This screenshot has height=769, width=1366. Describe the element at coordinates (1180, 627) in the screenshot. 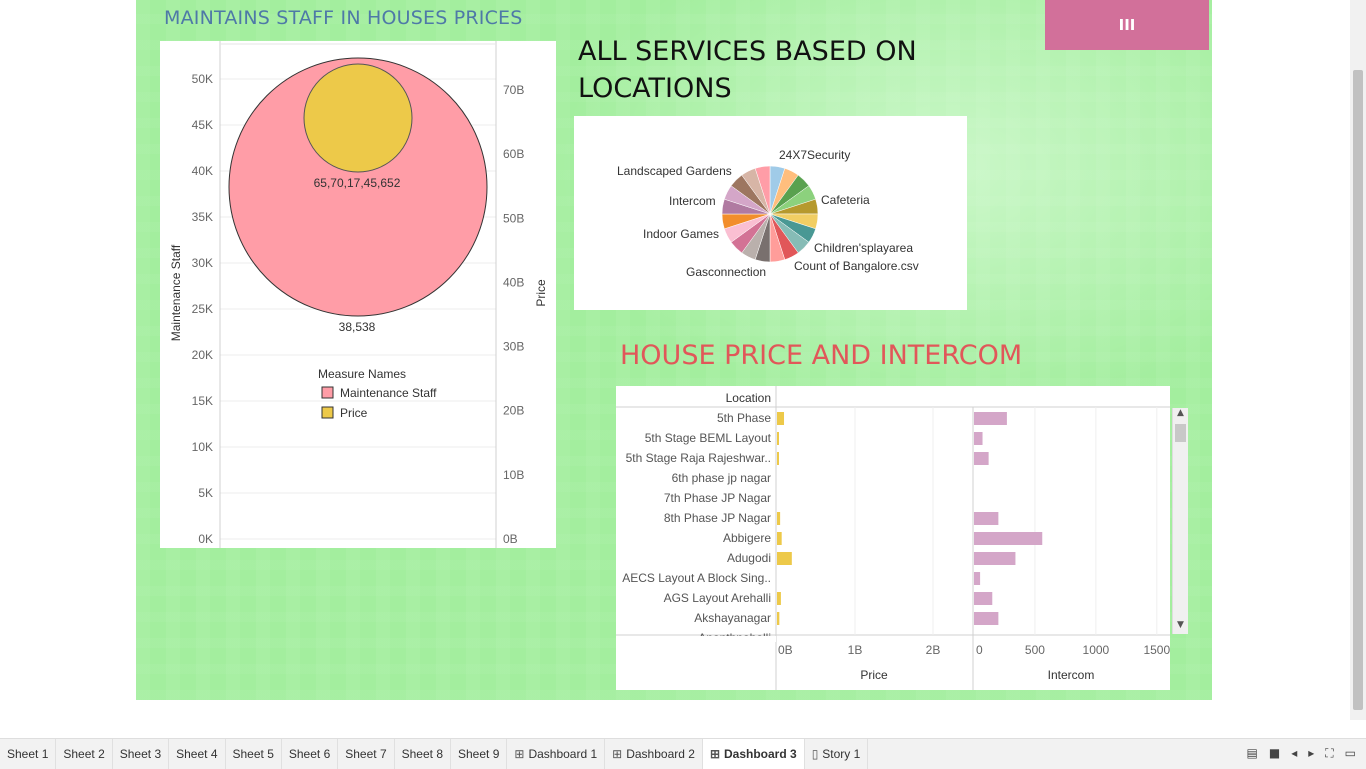

I see `scroll-down-arrow: ▼` at that location.